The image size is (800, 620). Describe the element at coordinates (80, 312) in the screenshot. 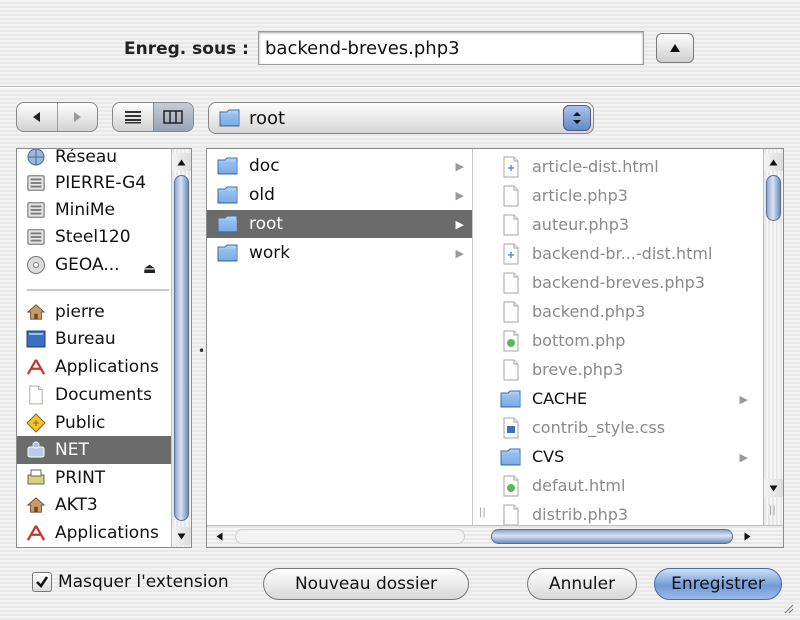

I see `sidebar-item-label: pierre` at that location.